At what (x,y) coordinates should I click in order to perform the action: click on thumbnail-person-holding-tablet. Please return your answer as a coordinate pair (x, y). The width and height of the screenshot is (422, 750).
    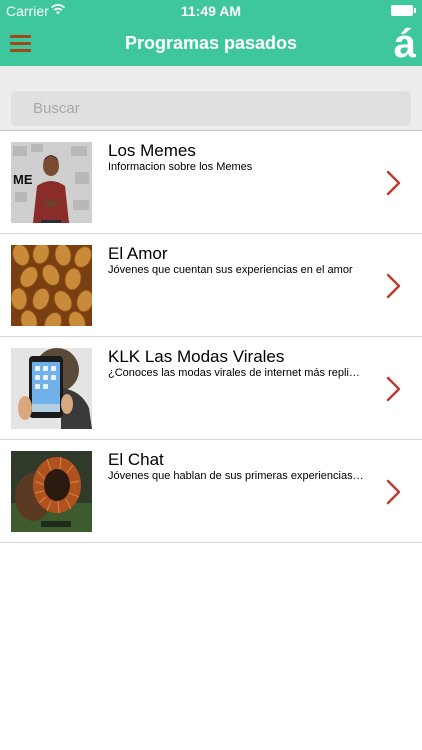
    Looking at the image, I should click on (51, 388).